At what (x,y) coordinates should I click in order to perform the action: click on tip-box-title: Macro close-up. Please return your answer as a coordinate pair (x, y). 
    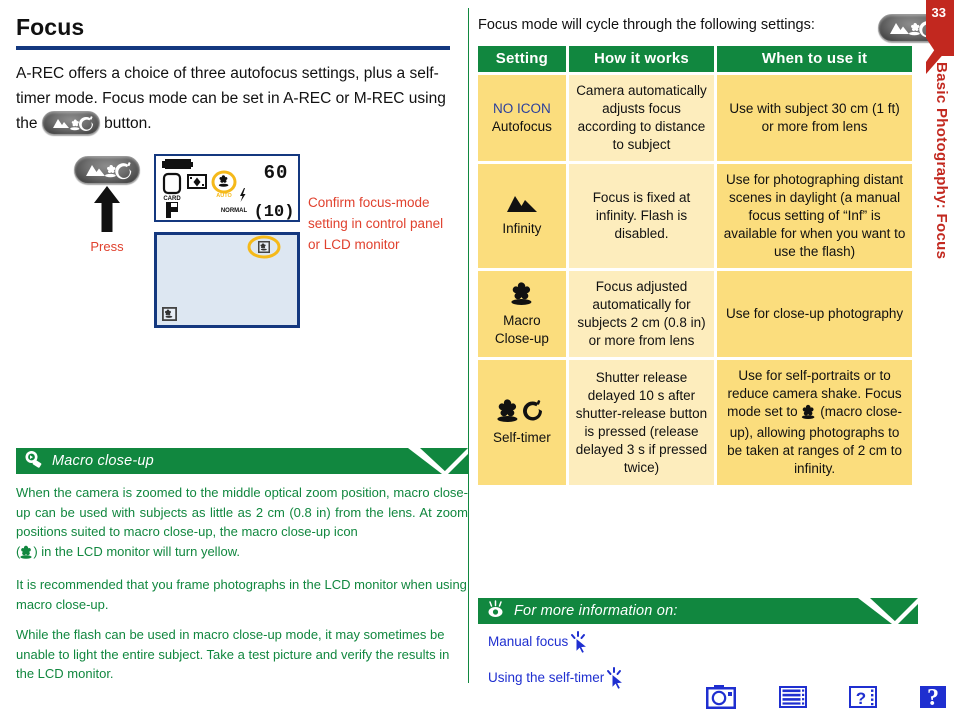
    Looking at the image, I should click on (103, 461).